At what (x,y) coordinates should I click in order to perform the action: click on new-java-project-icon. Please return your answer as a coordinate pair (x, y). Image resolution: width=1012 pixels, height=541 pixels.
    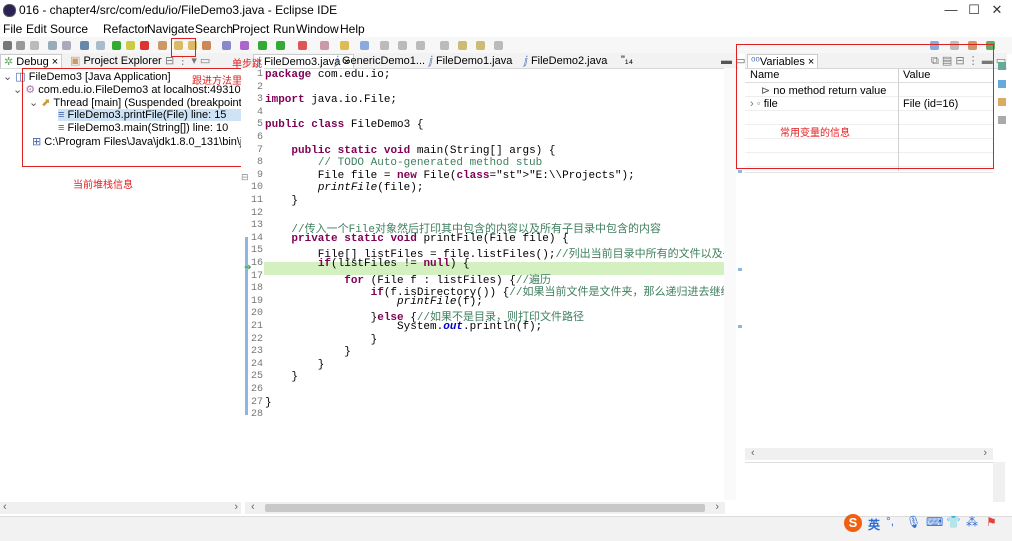
    Looking at the image, I should click on (324, 45).